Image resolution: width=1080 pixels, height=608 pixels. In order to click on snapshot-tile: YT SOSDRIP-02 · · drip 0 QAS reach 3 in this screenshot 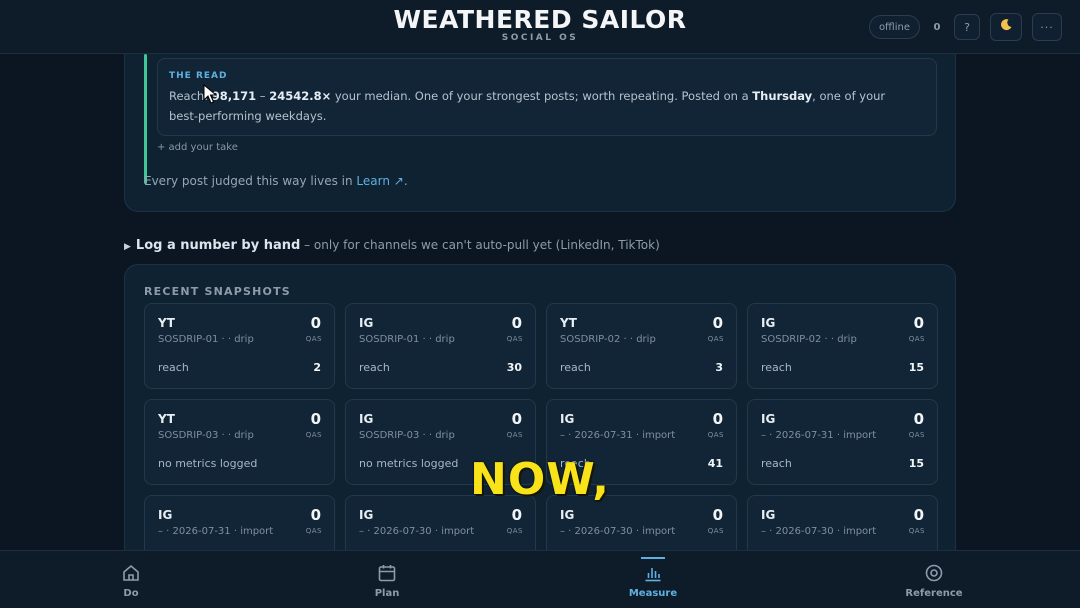, I will do `click(641, 346)`.